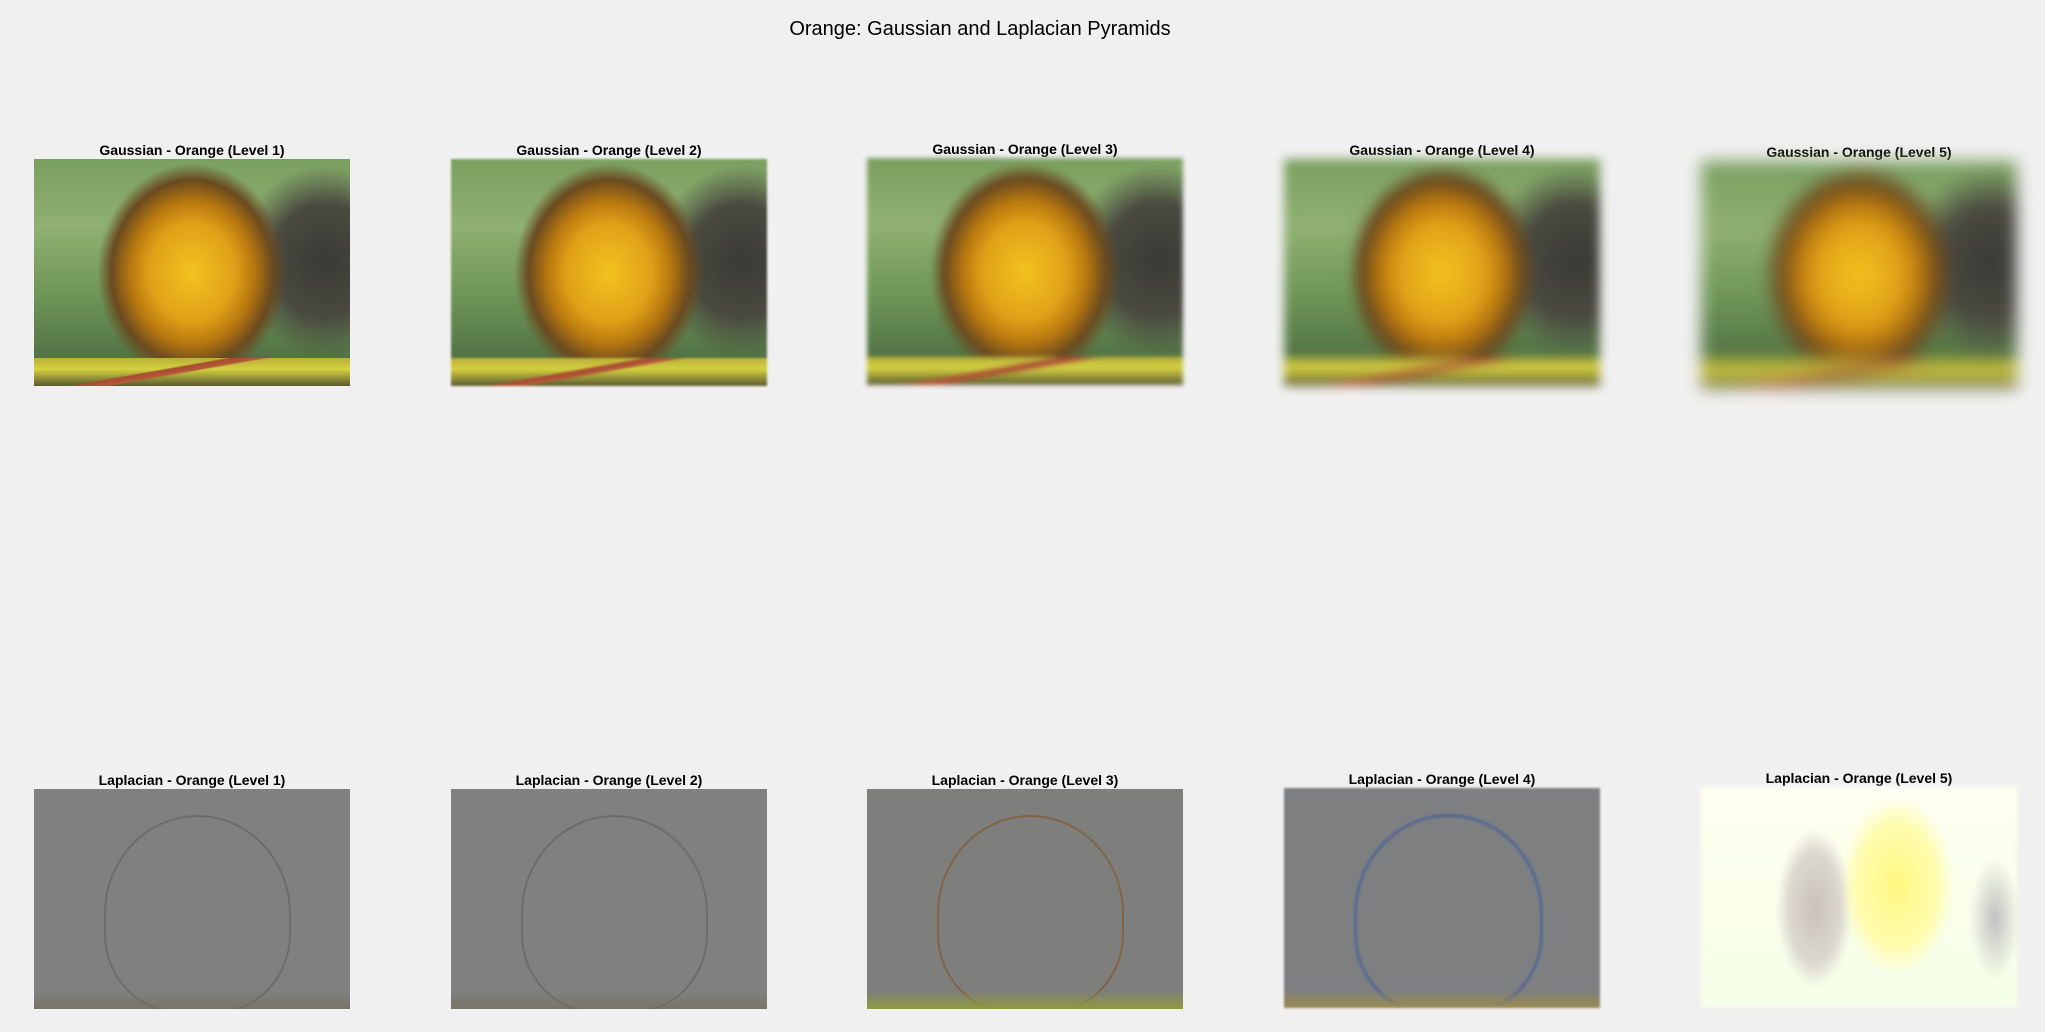 The width and height of the screenshot is (2045, 1032). I want to click on gaussian-panel-1: Gaussian - Orange (Level 1), so click(192, 263).